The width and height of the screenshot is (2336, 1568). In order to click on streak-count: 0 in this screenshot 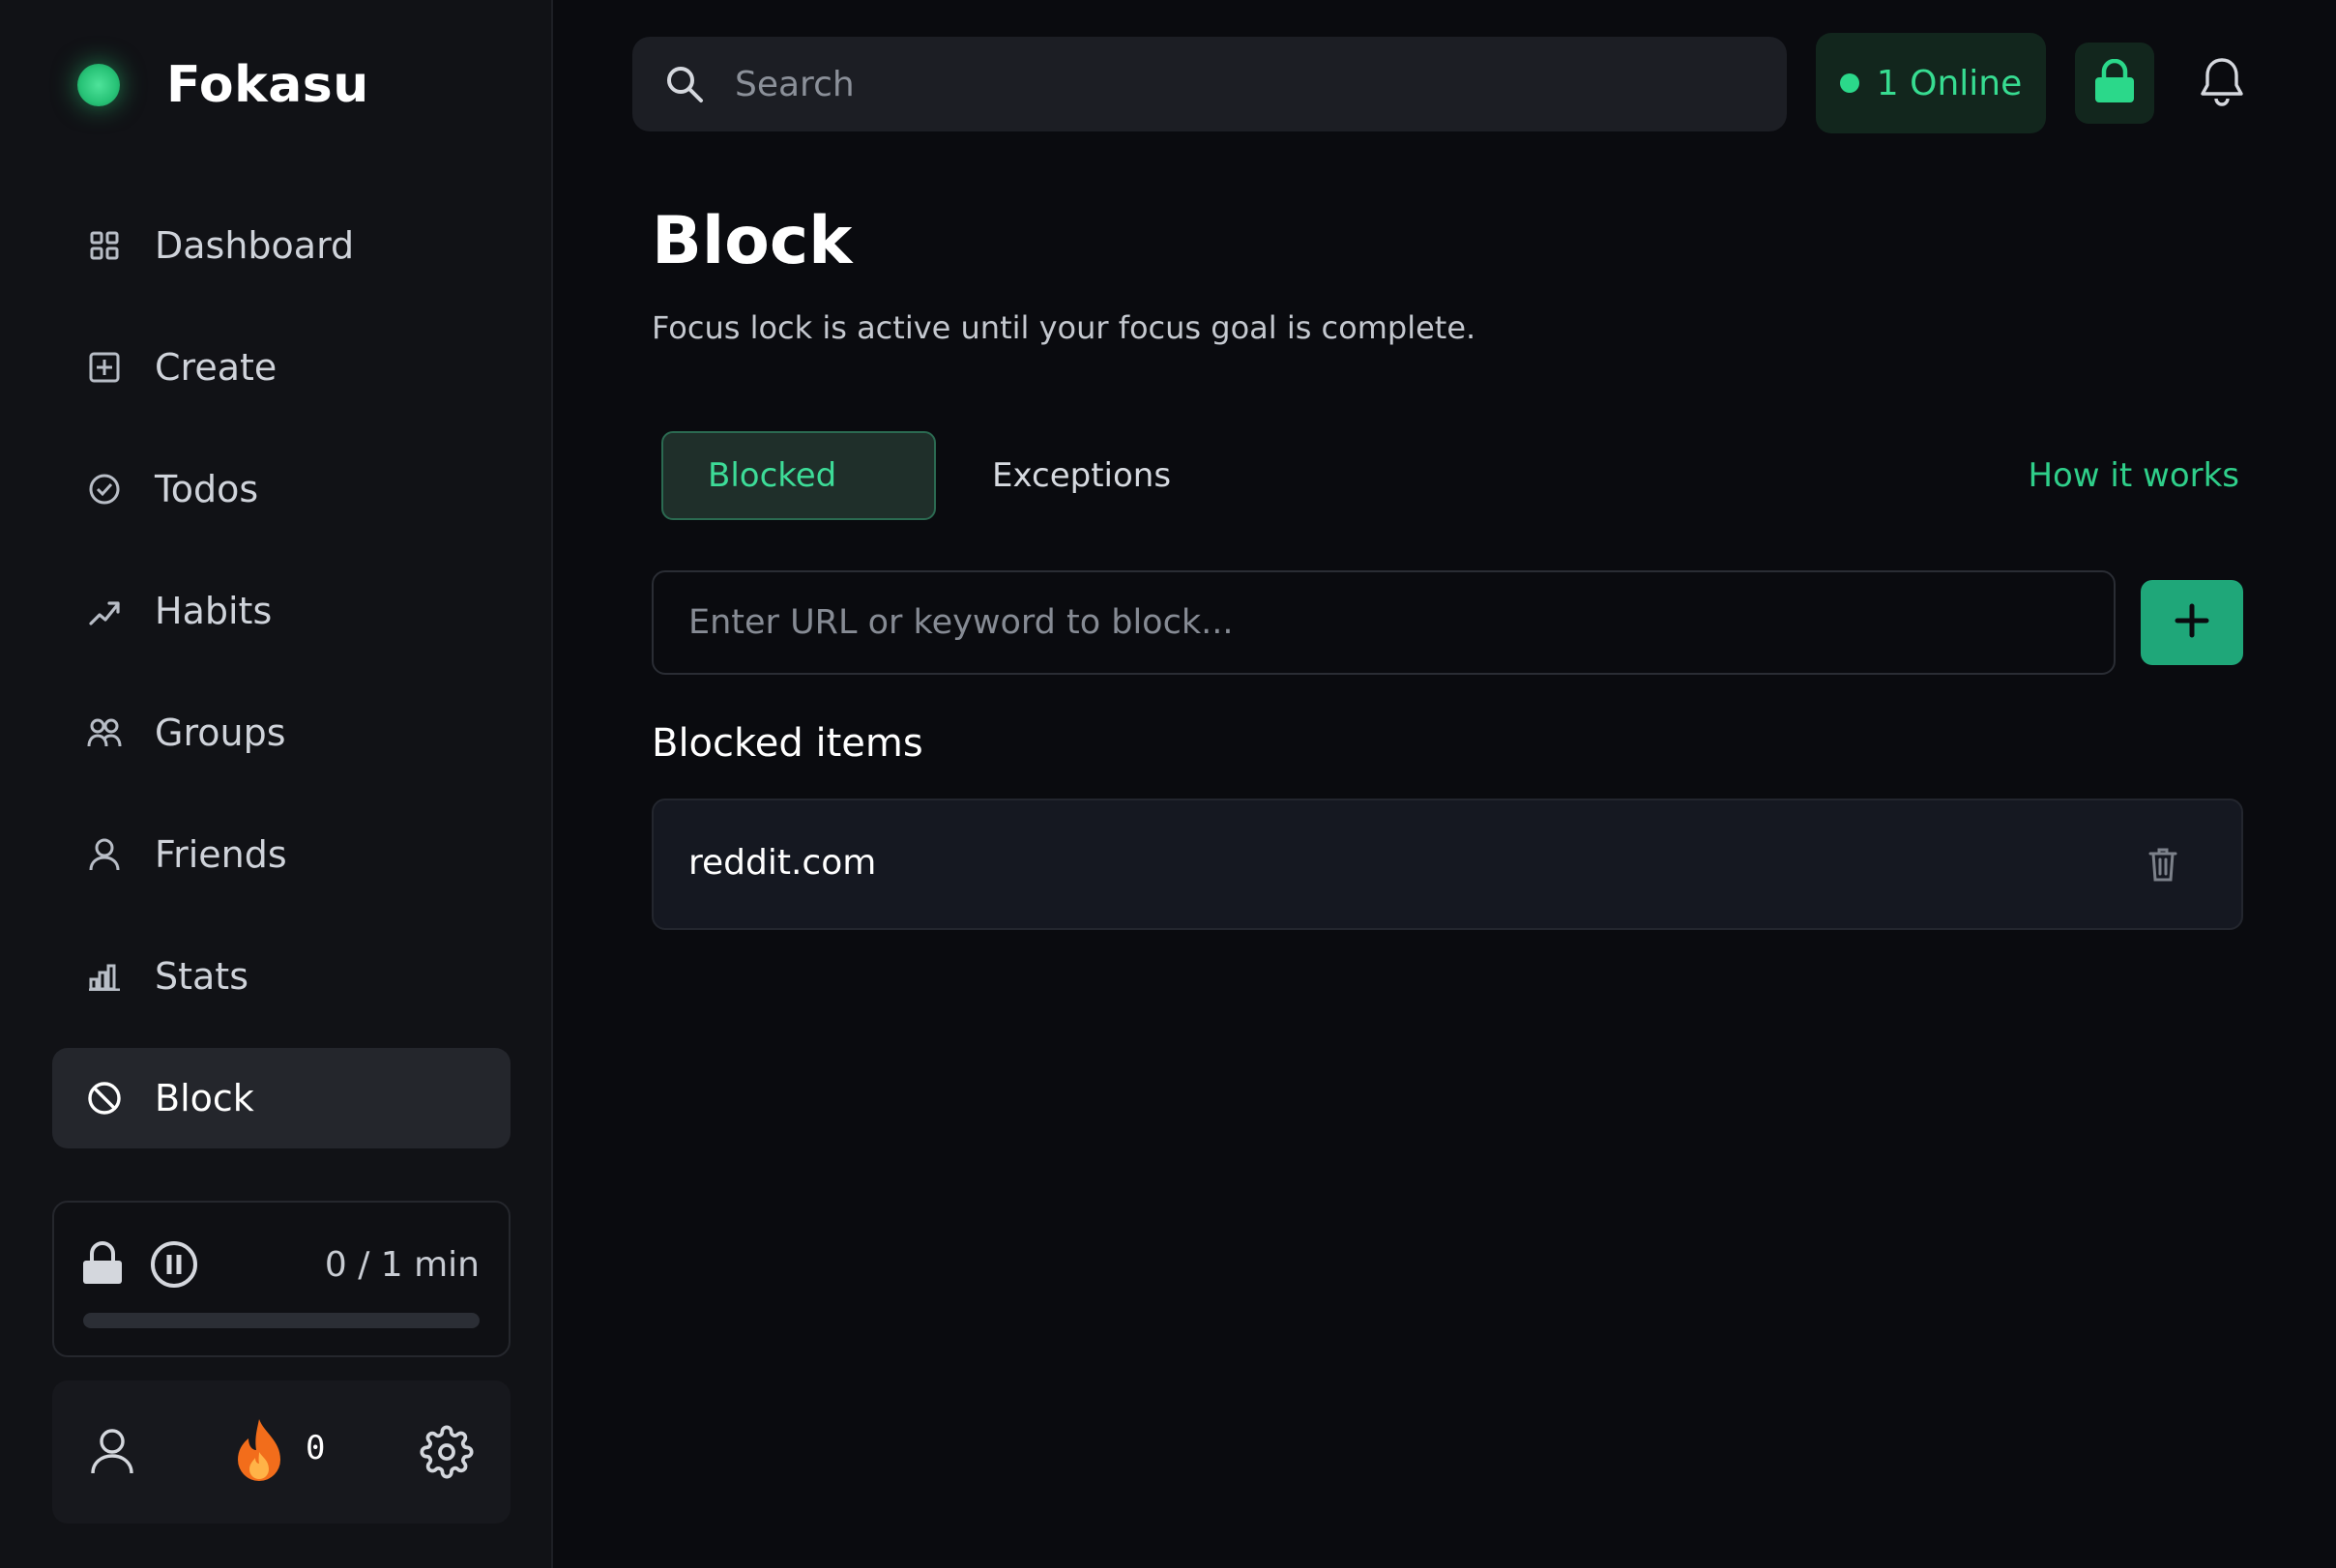, I will do `click(316, 1448)`.